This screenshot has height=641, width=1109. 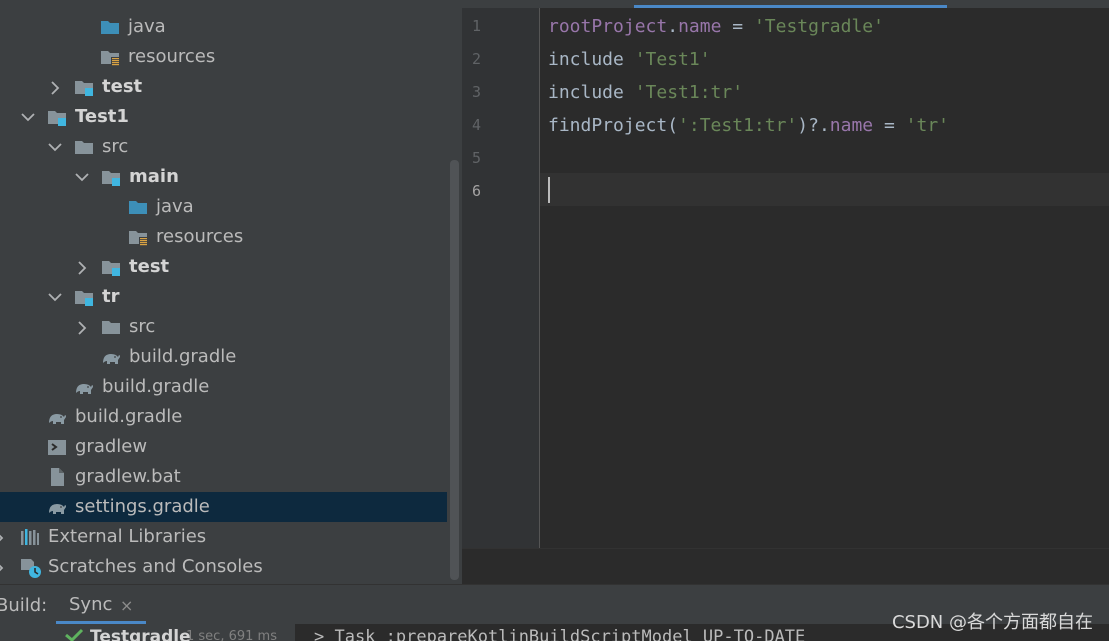 What do you see at coordinates (57, 447) in the screenshot?
I see `terminal-script-icon` at bounding box center [57, 447].